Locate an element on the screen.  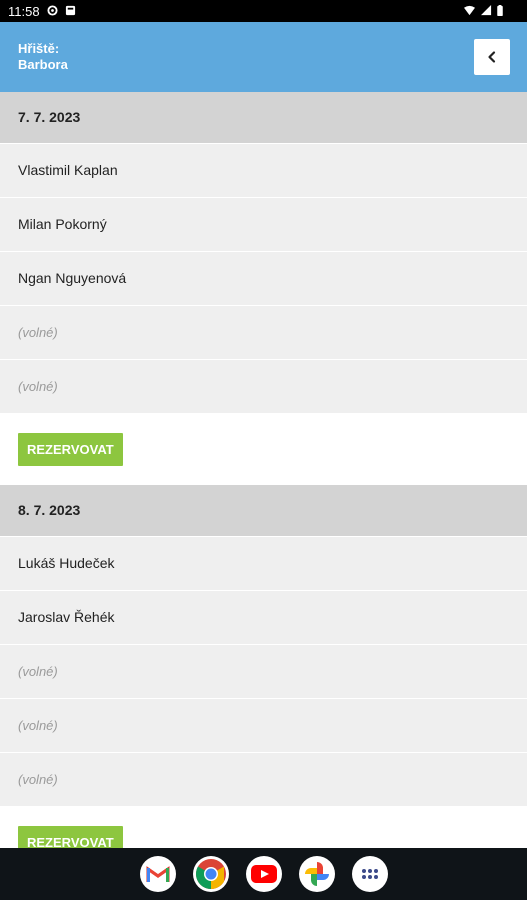
back-button is located at coordinates (492, 57).